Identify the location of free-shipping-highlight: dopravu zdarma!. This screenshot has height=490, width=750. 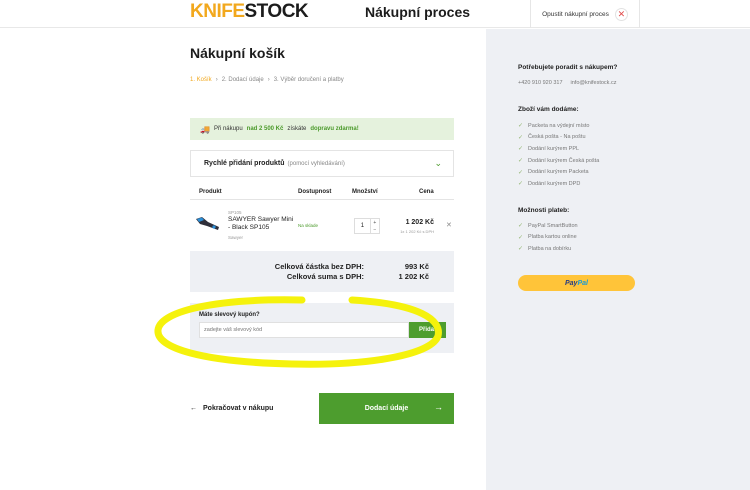
(334, 129).